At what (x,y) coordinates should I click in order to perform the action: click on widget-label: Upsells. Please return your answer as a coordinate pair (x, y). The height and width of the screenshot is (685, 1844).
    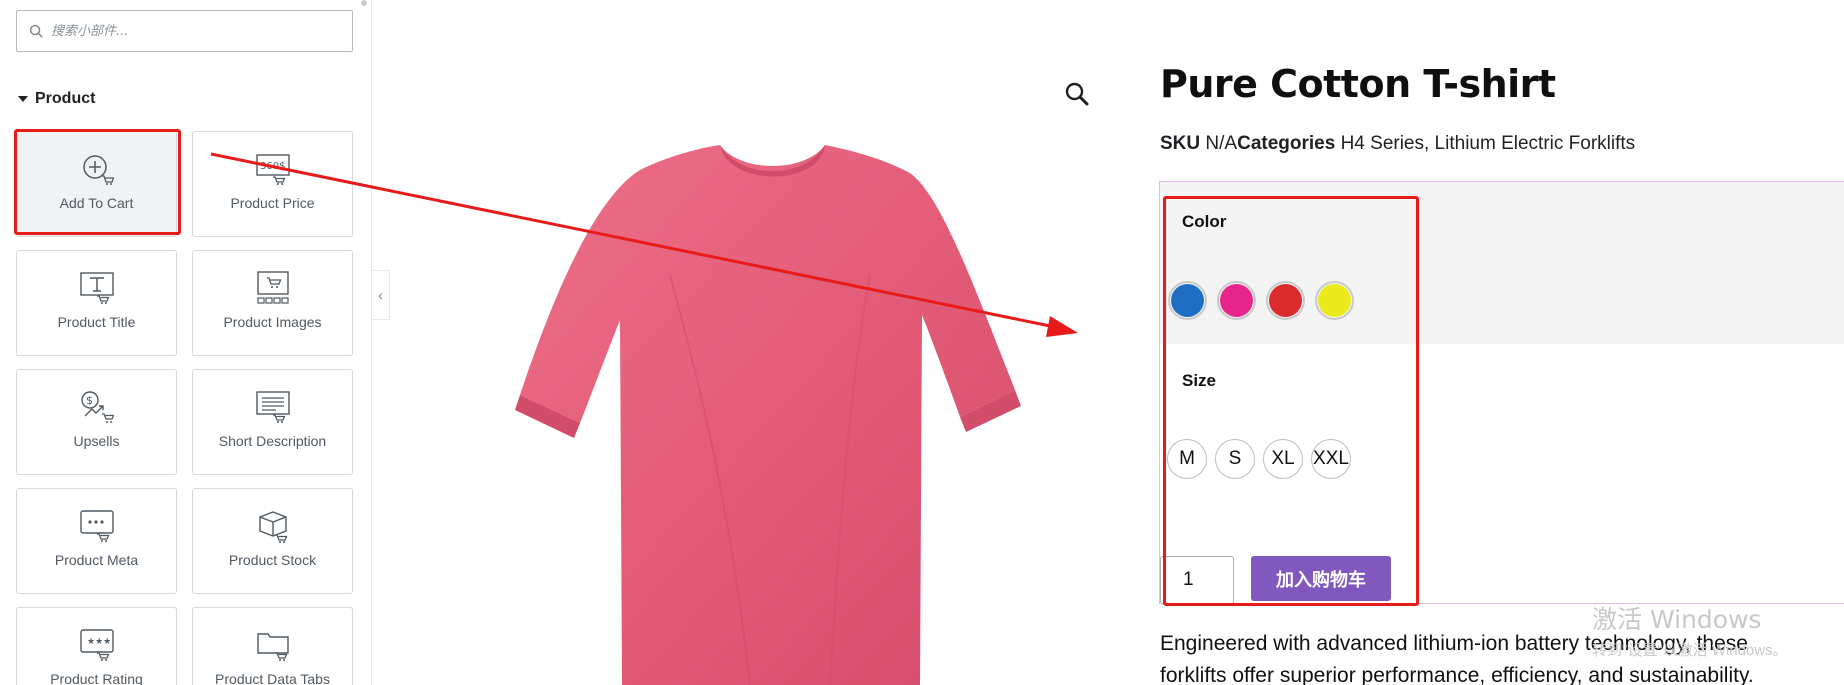
    Looking at the image, I should click on (96, 441).